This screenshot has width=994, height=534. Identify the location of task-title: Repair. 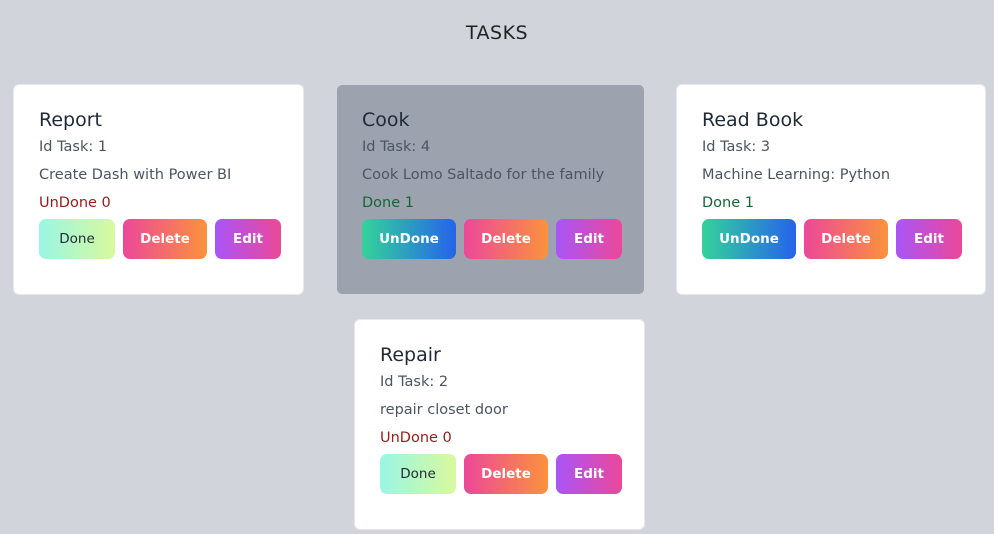
(410, 355).